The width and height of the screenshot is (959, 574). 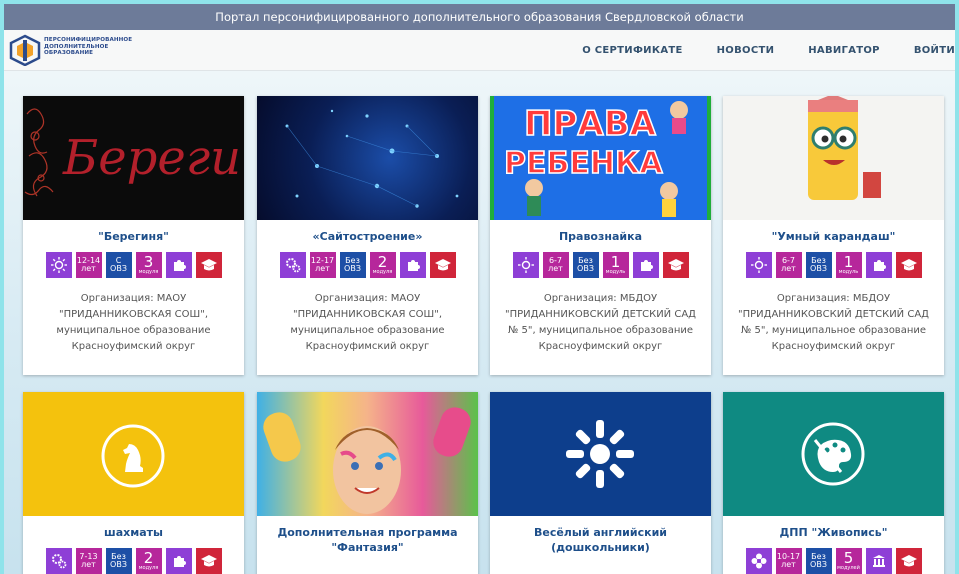 I want to click on program-card: Берегин "Берегиня" 12-14лет СОВЗ 3модуля, so click(x=133, y=235).